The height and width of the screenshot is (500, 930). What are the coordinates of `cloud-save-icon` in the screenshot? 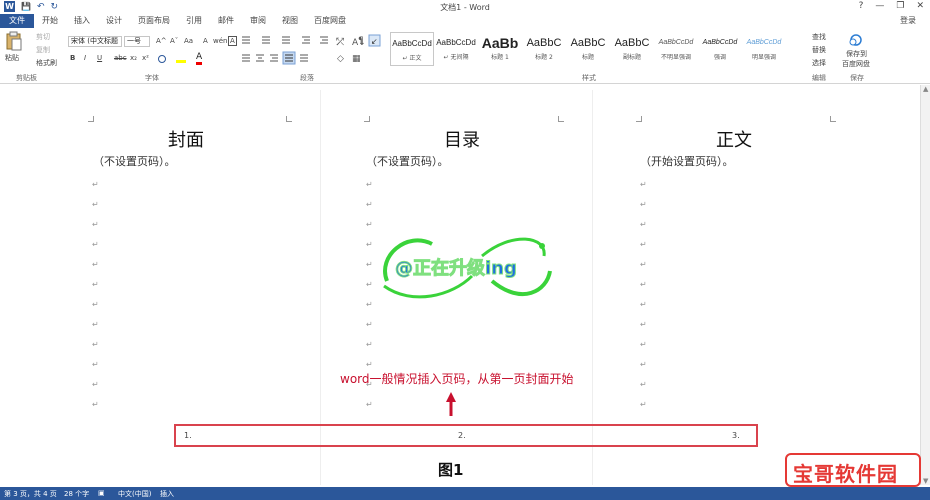 It's located at (856, 40).